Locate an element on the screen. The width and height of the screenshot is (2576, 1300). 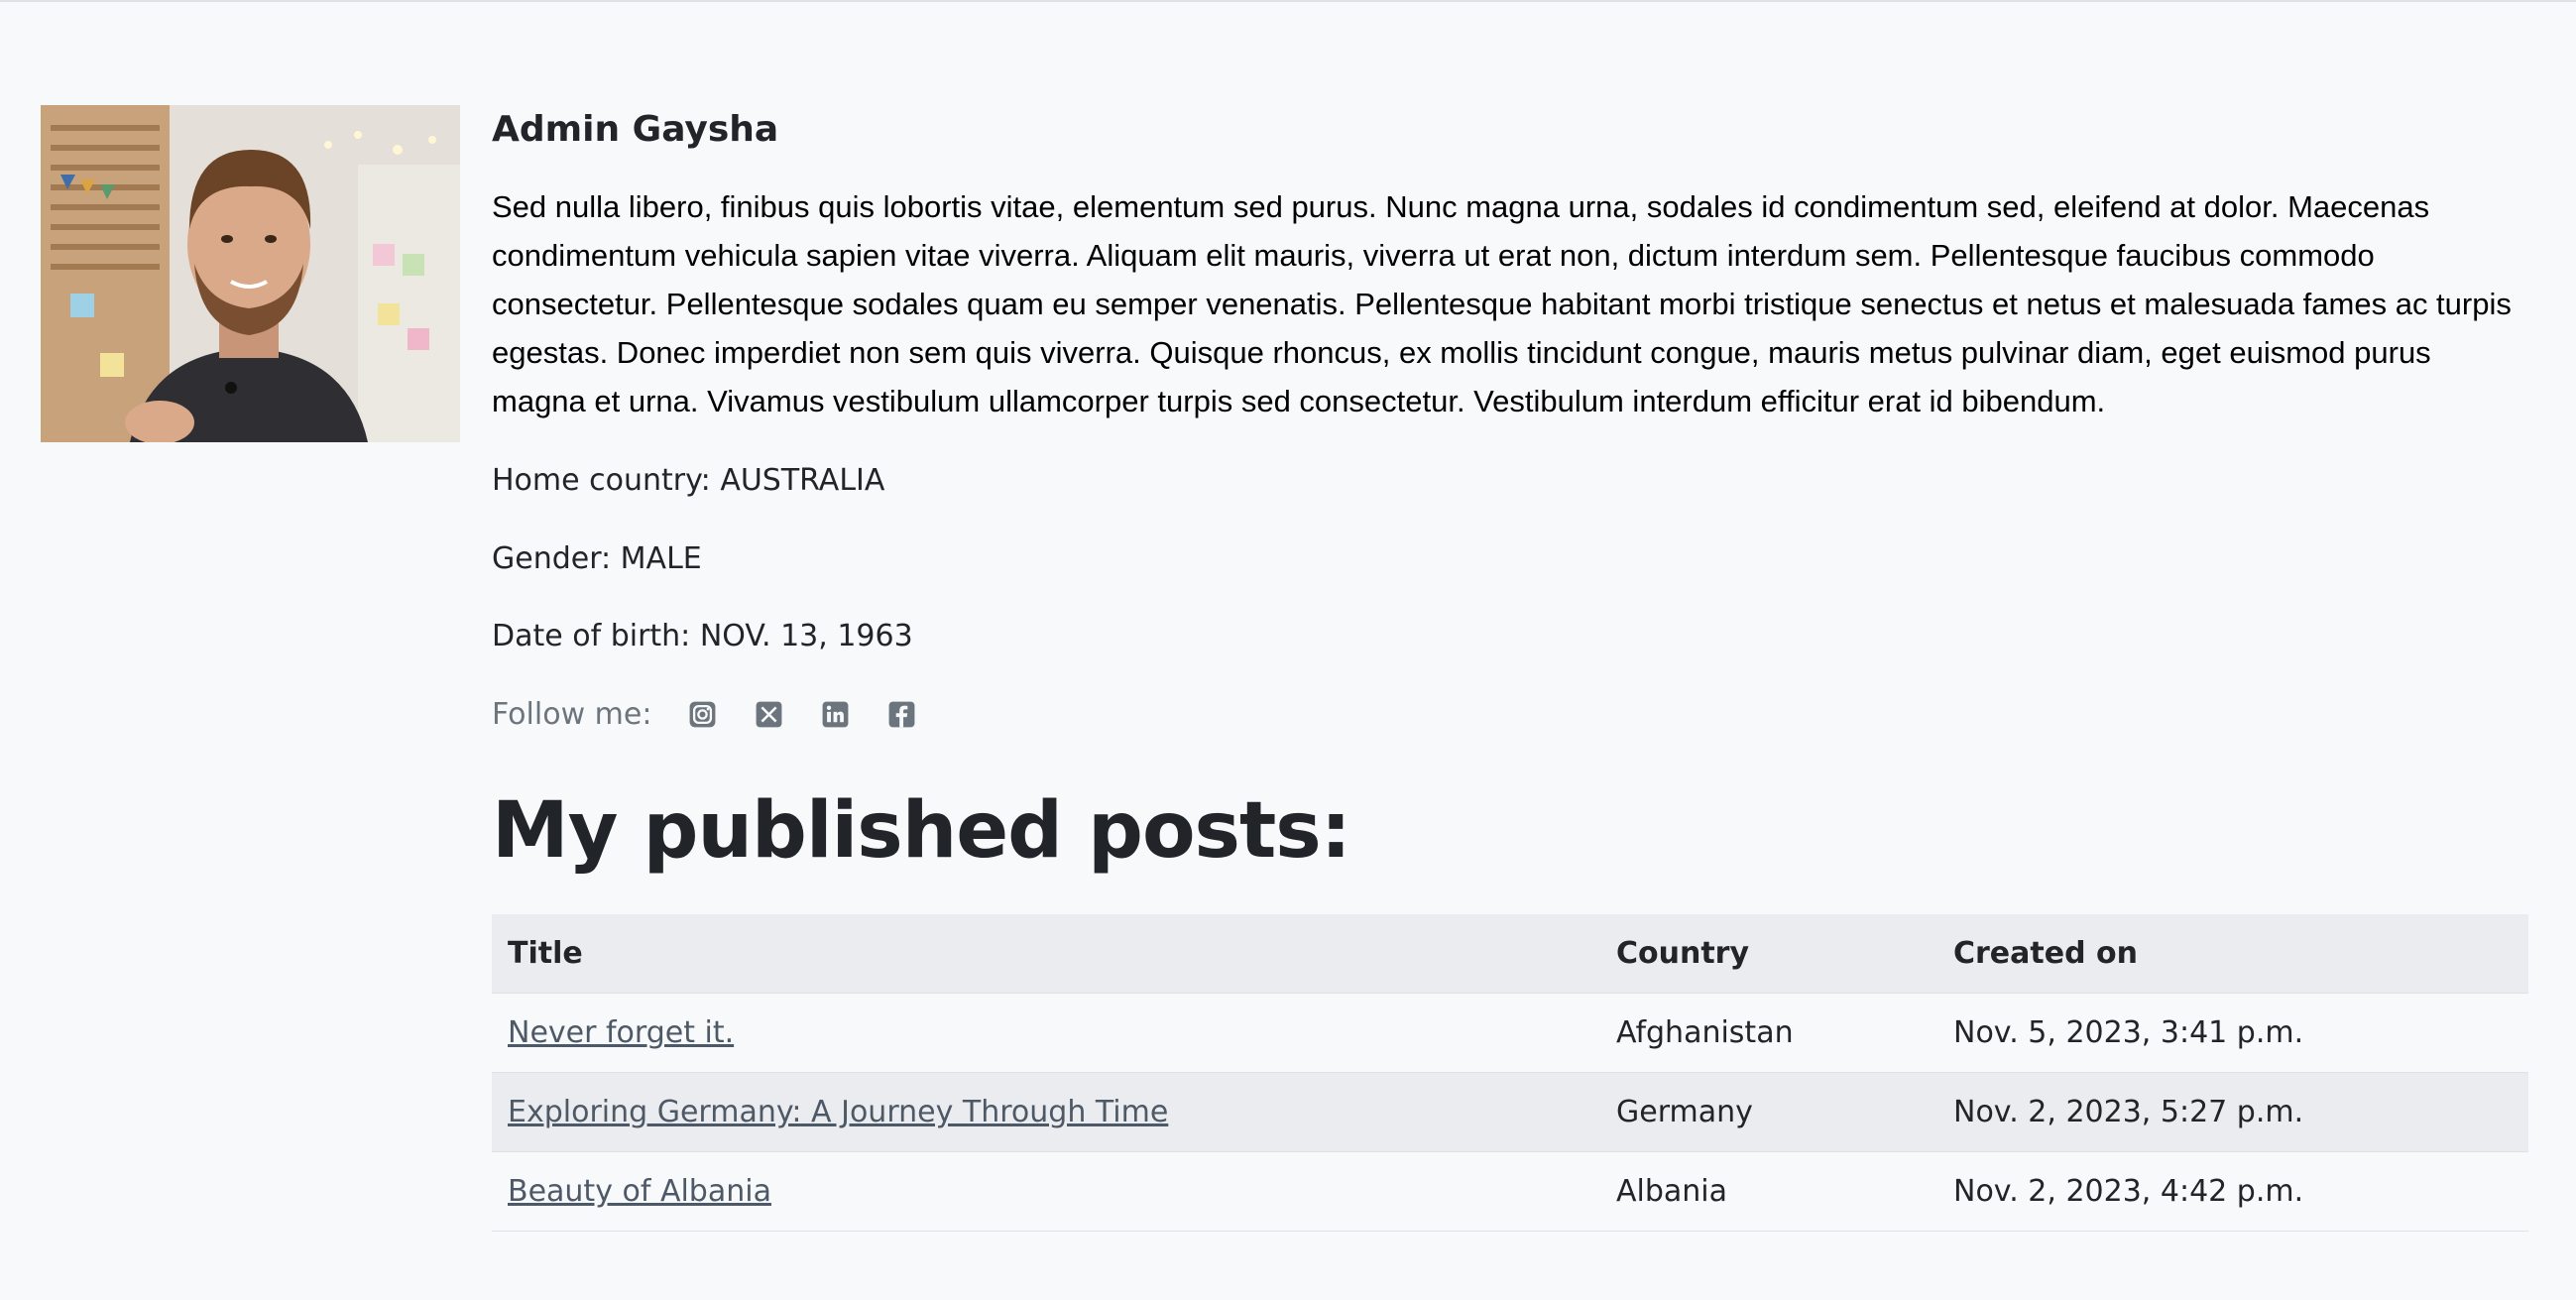
instagram-icon is located at coordinates (703, 714).